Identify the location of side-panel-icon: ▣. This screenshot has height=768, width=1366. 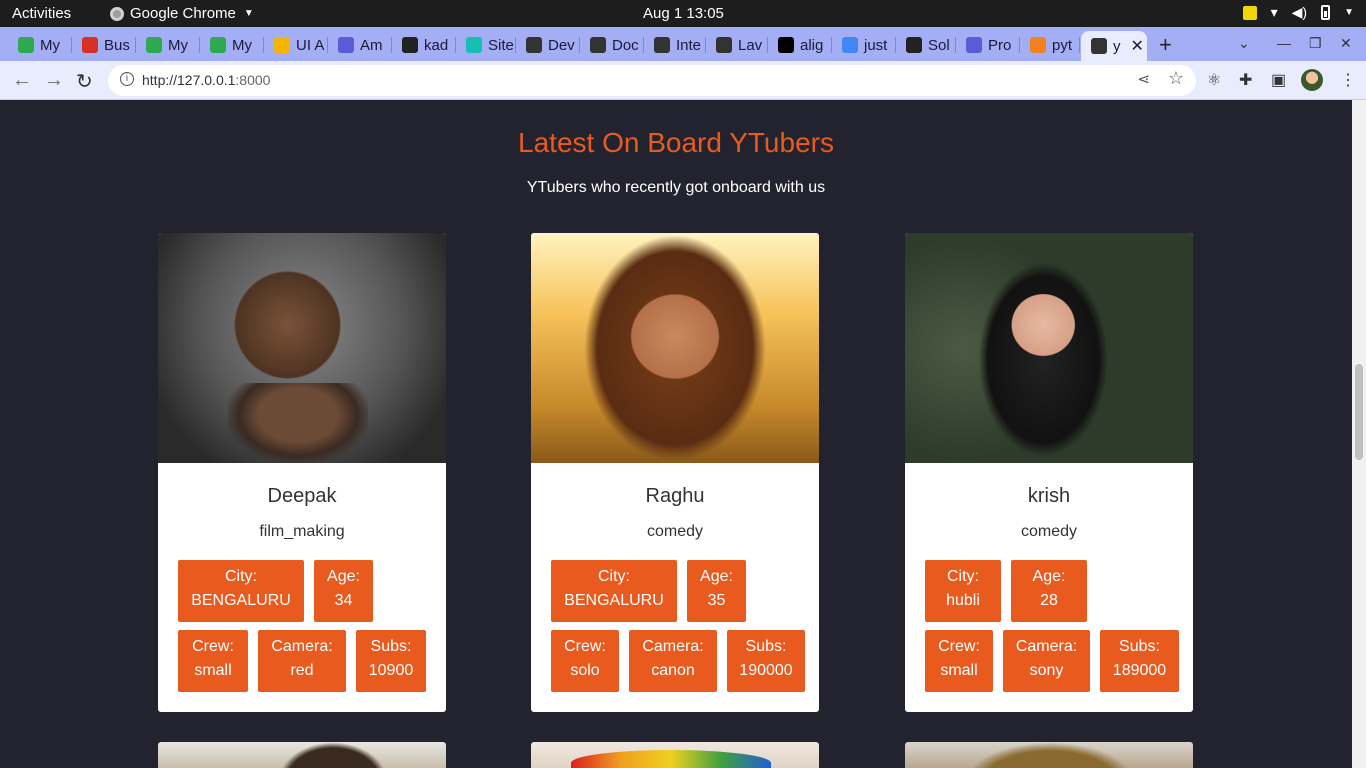
(1278, 80).